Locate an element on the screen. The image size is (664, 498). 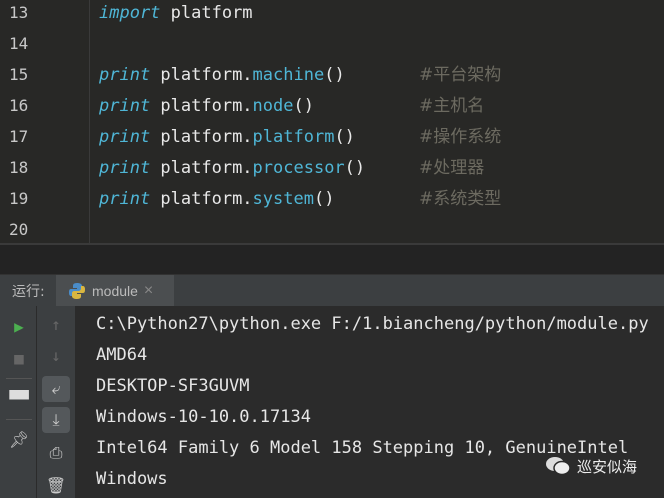
console-toolbar: ↑ ↓ ⤶ ⤓ ⎙ 🗑︎ is located at coordinates (56, 402).